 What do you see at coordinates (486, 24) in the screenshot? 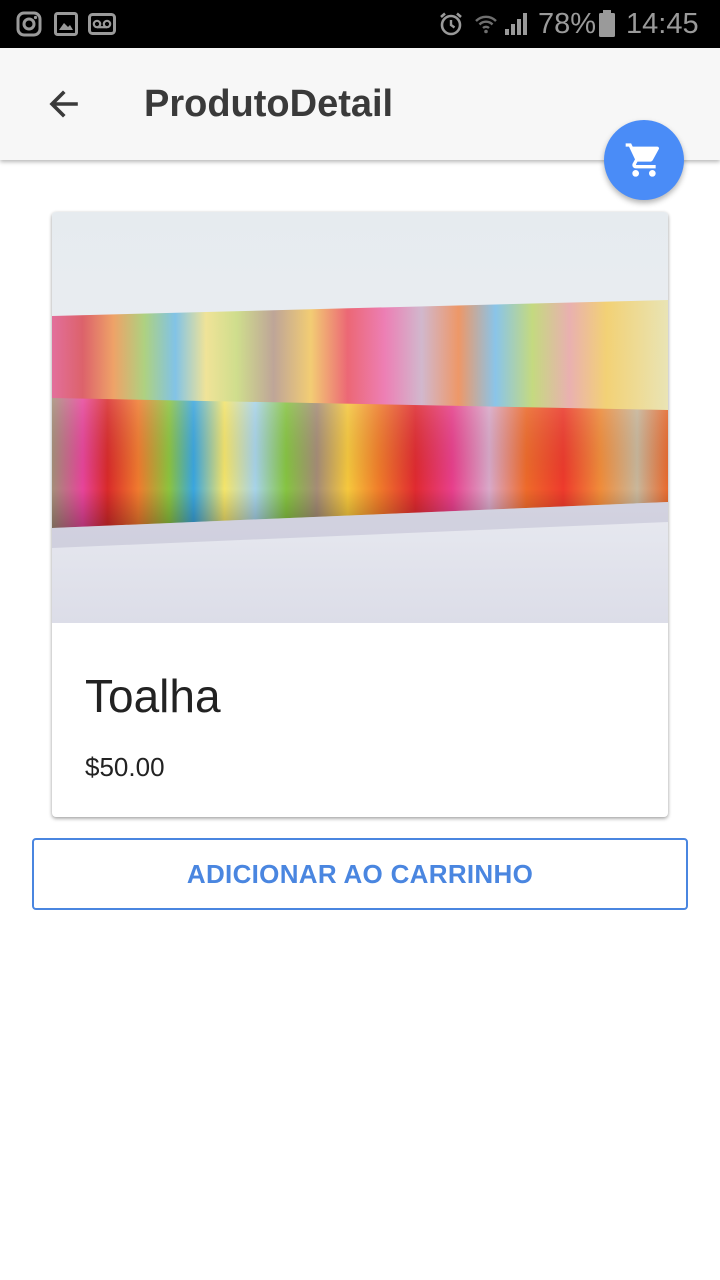
I see `wifi-icon` at bounding box center [486, 24].